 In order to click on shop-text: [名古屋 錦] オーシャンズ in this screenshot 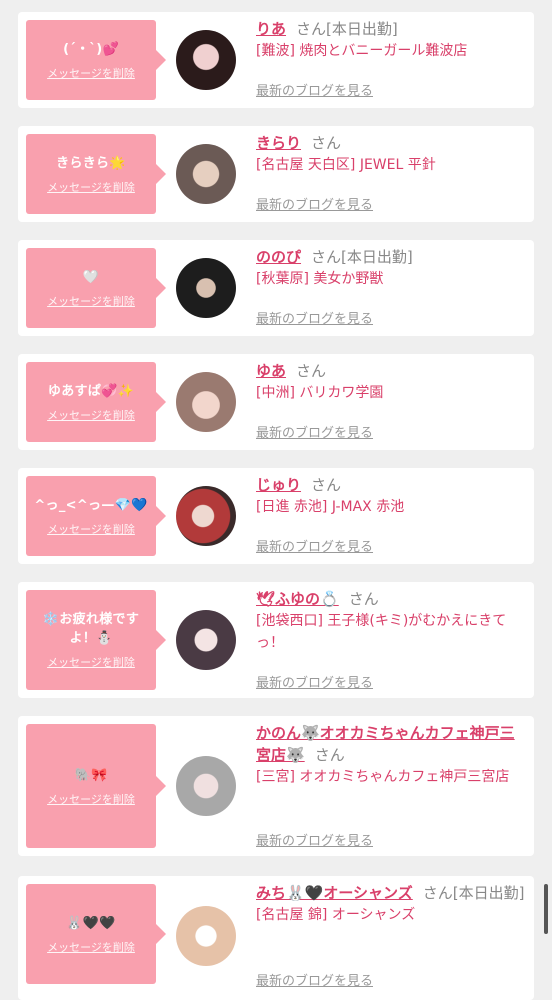, I will do `click(336, 915)`.